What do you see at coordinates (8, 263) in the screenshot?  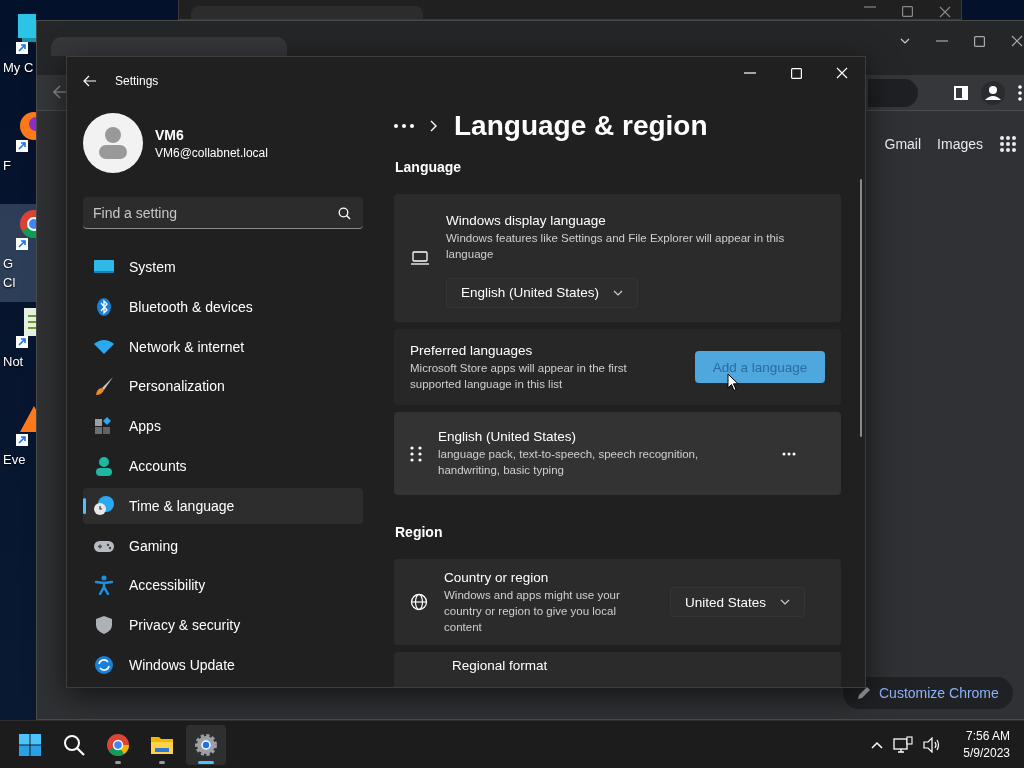 I see `icon-label: G` at bounding box center [8, 263].